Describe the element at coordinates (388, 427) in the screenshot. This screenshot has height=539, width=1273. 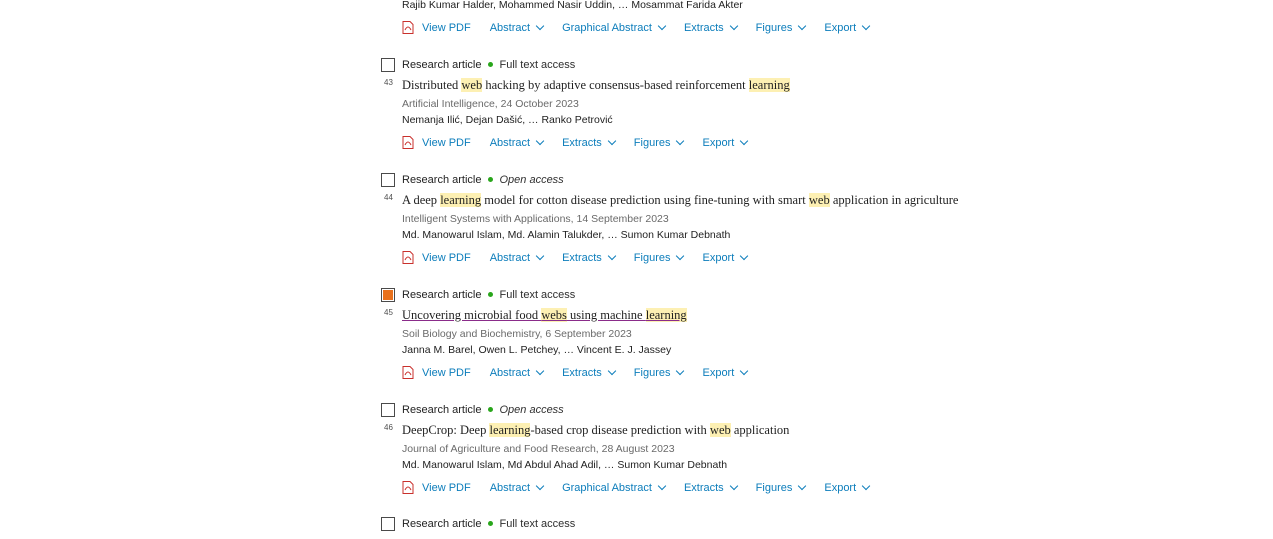
I see `result-number: 46` at that location.